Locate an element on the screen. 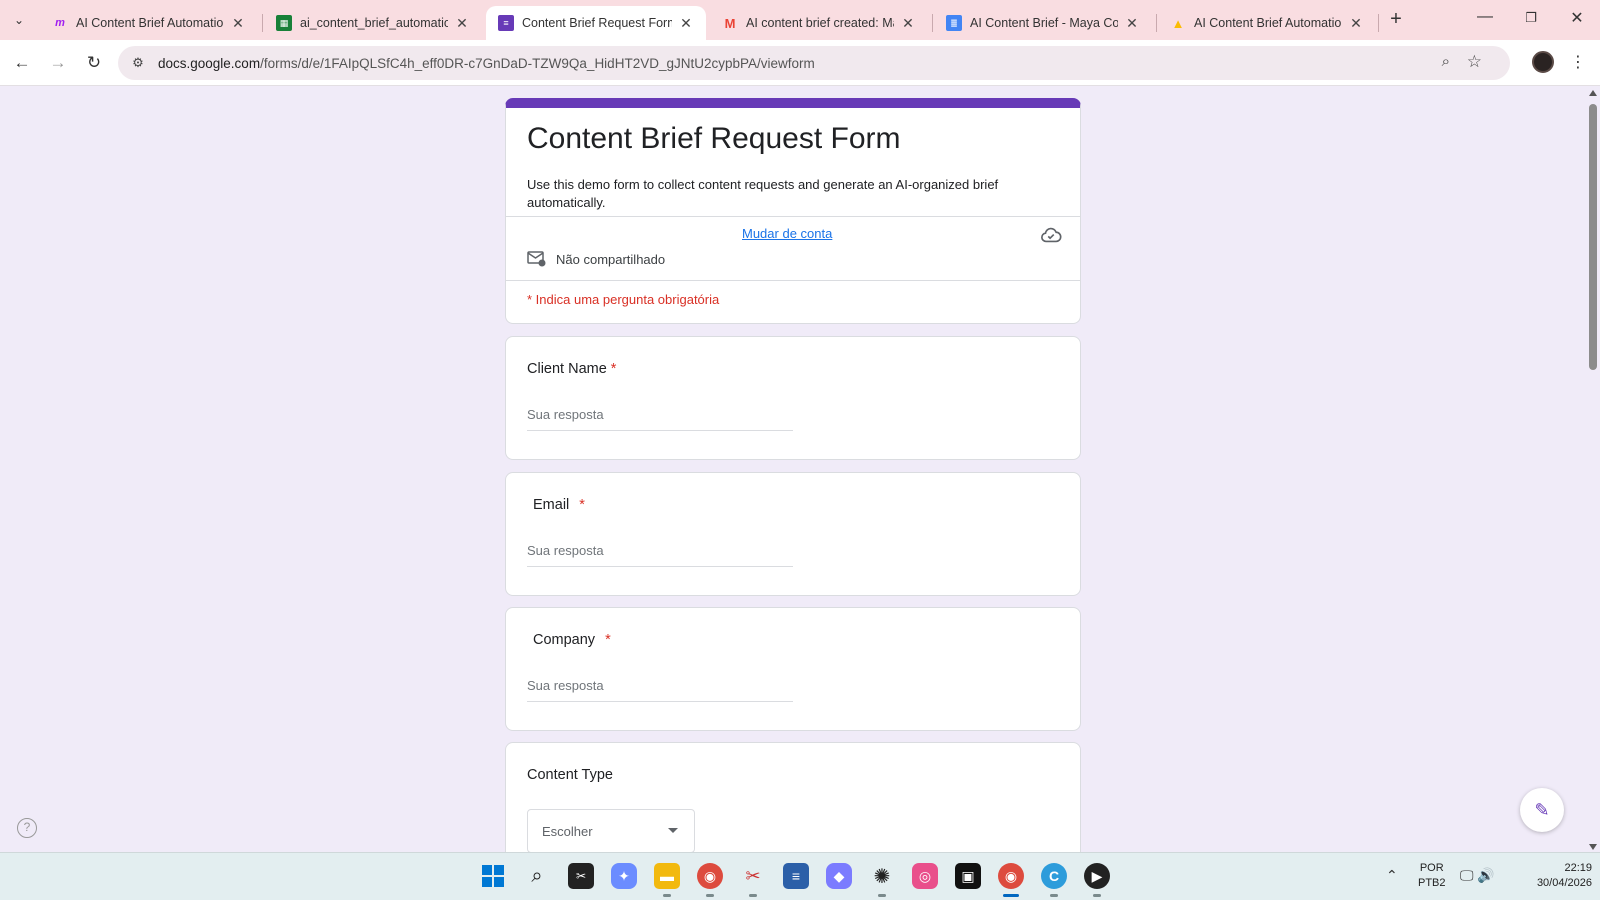 The height and width of the screenshot is (900, 1600). docs-icon: ≣ is located at coordinates (954, 23).